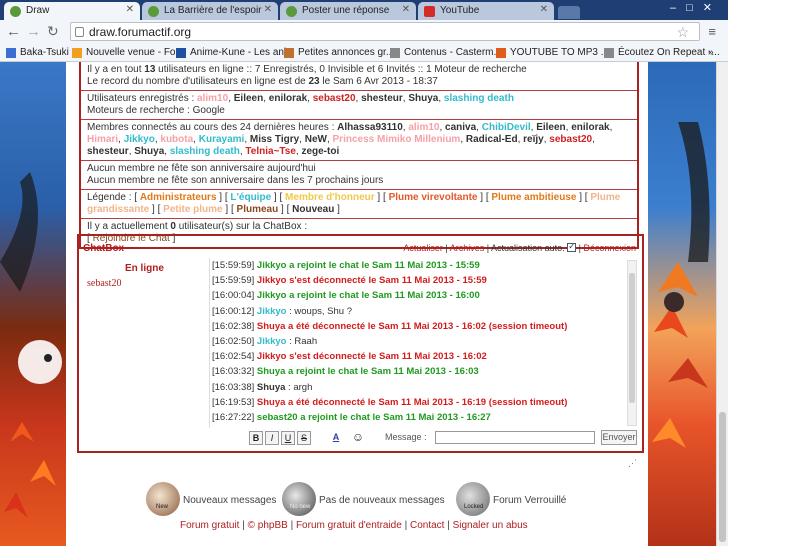 This screenshot has width=800, height=560. Describe the element at coordinates (515, 437) in the screenshot. I see `message-input` at that location.